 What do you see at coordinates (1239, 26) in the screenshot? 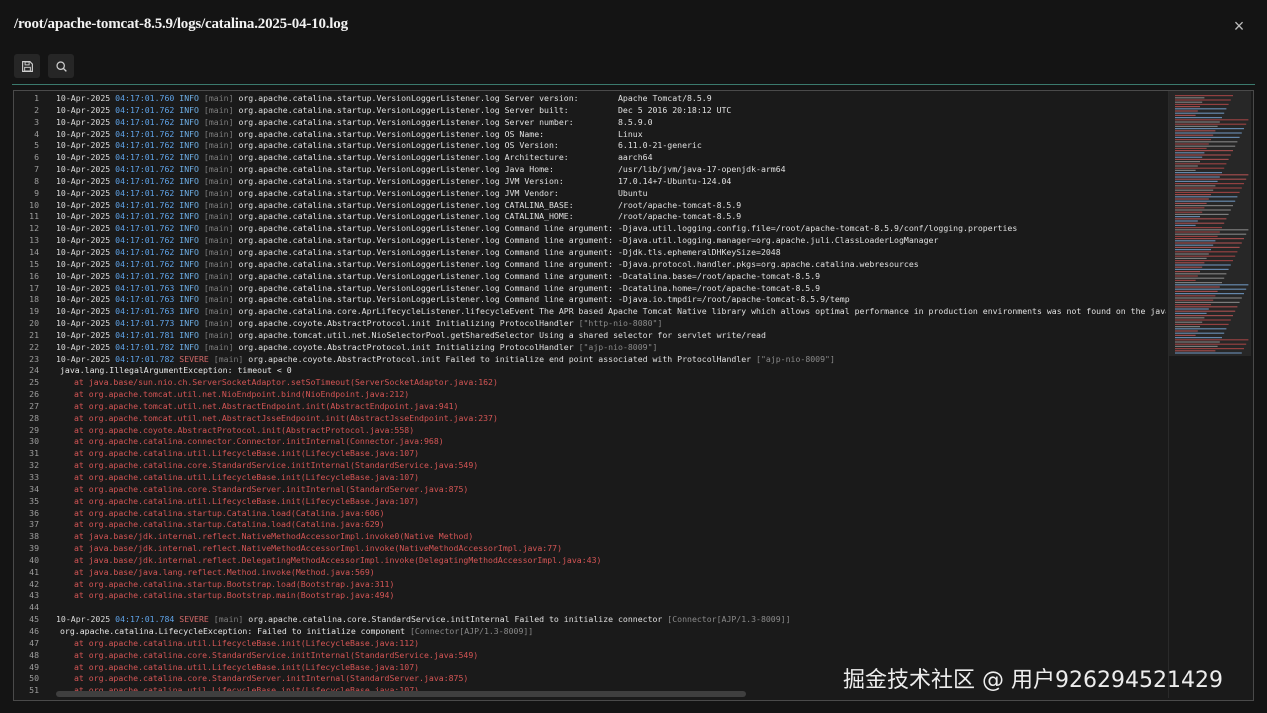
I see `close-icon: ×` at bounding box center [1239, 26].